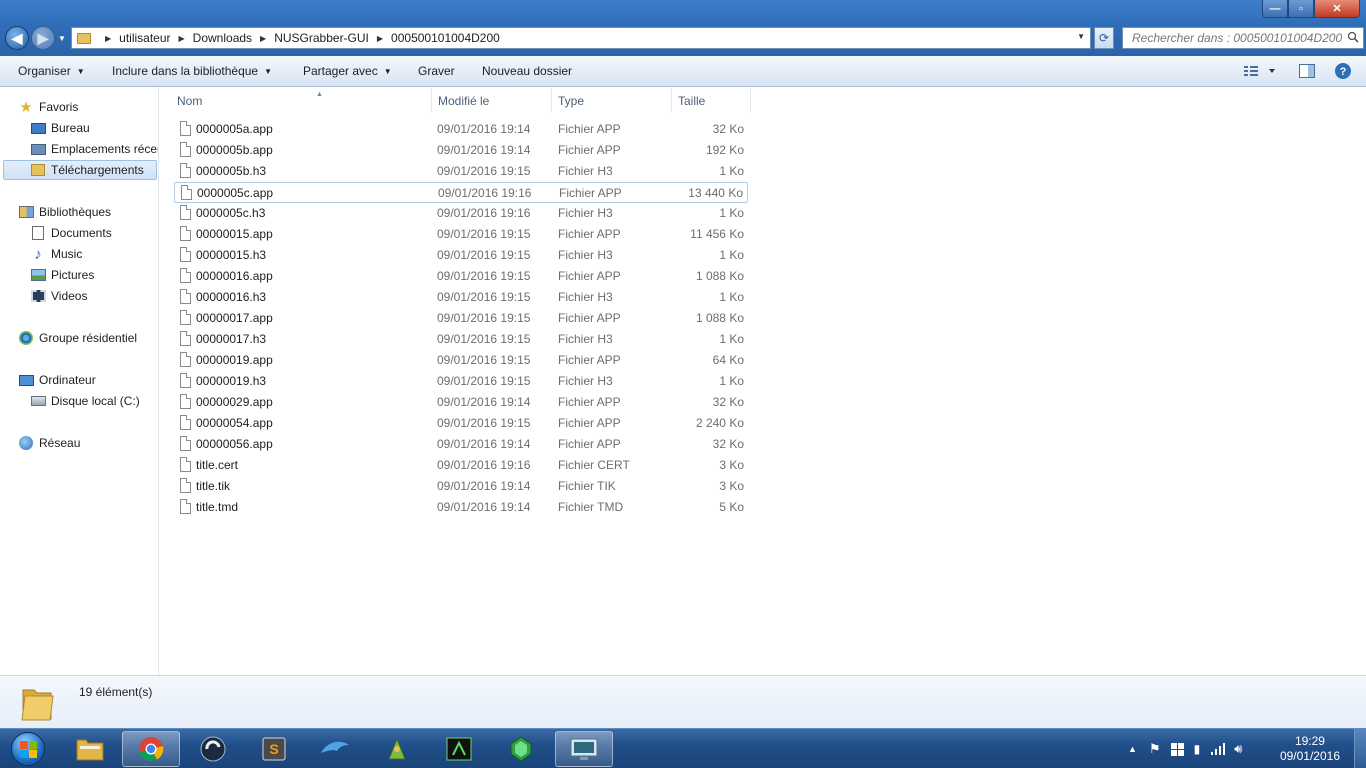 This screenshot has width=1366, height=768. Describe the element at coordinates (85, 401) in the screenshot. I see `sidebar-item-local-disk: Disque local (C:)` at that location.